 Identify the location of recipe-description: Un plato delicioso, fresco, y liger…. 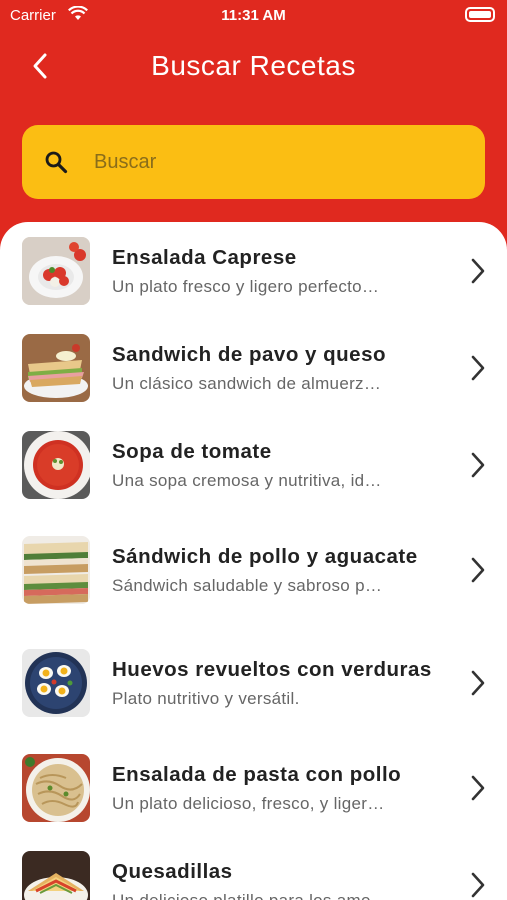
(248, 803).